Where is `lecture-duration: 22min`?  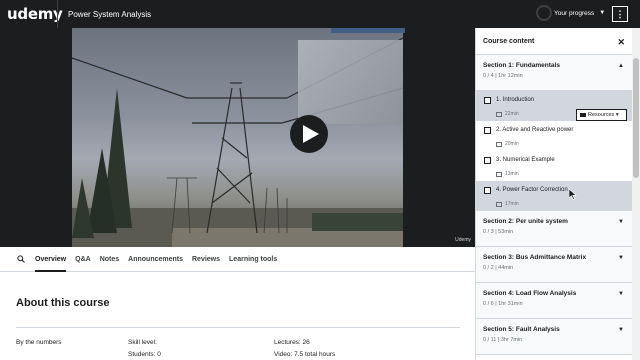
lecture-duration: 22min is located at coordinates (507, 114).